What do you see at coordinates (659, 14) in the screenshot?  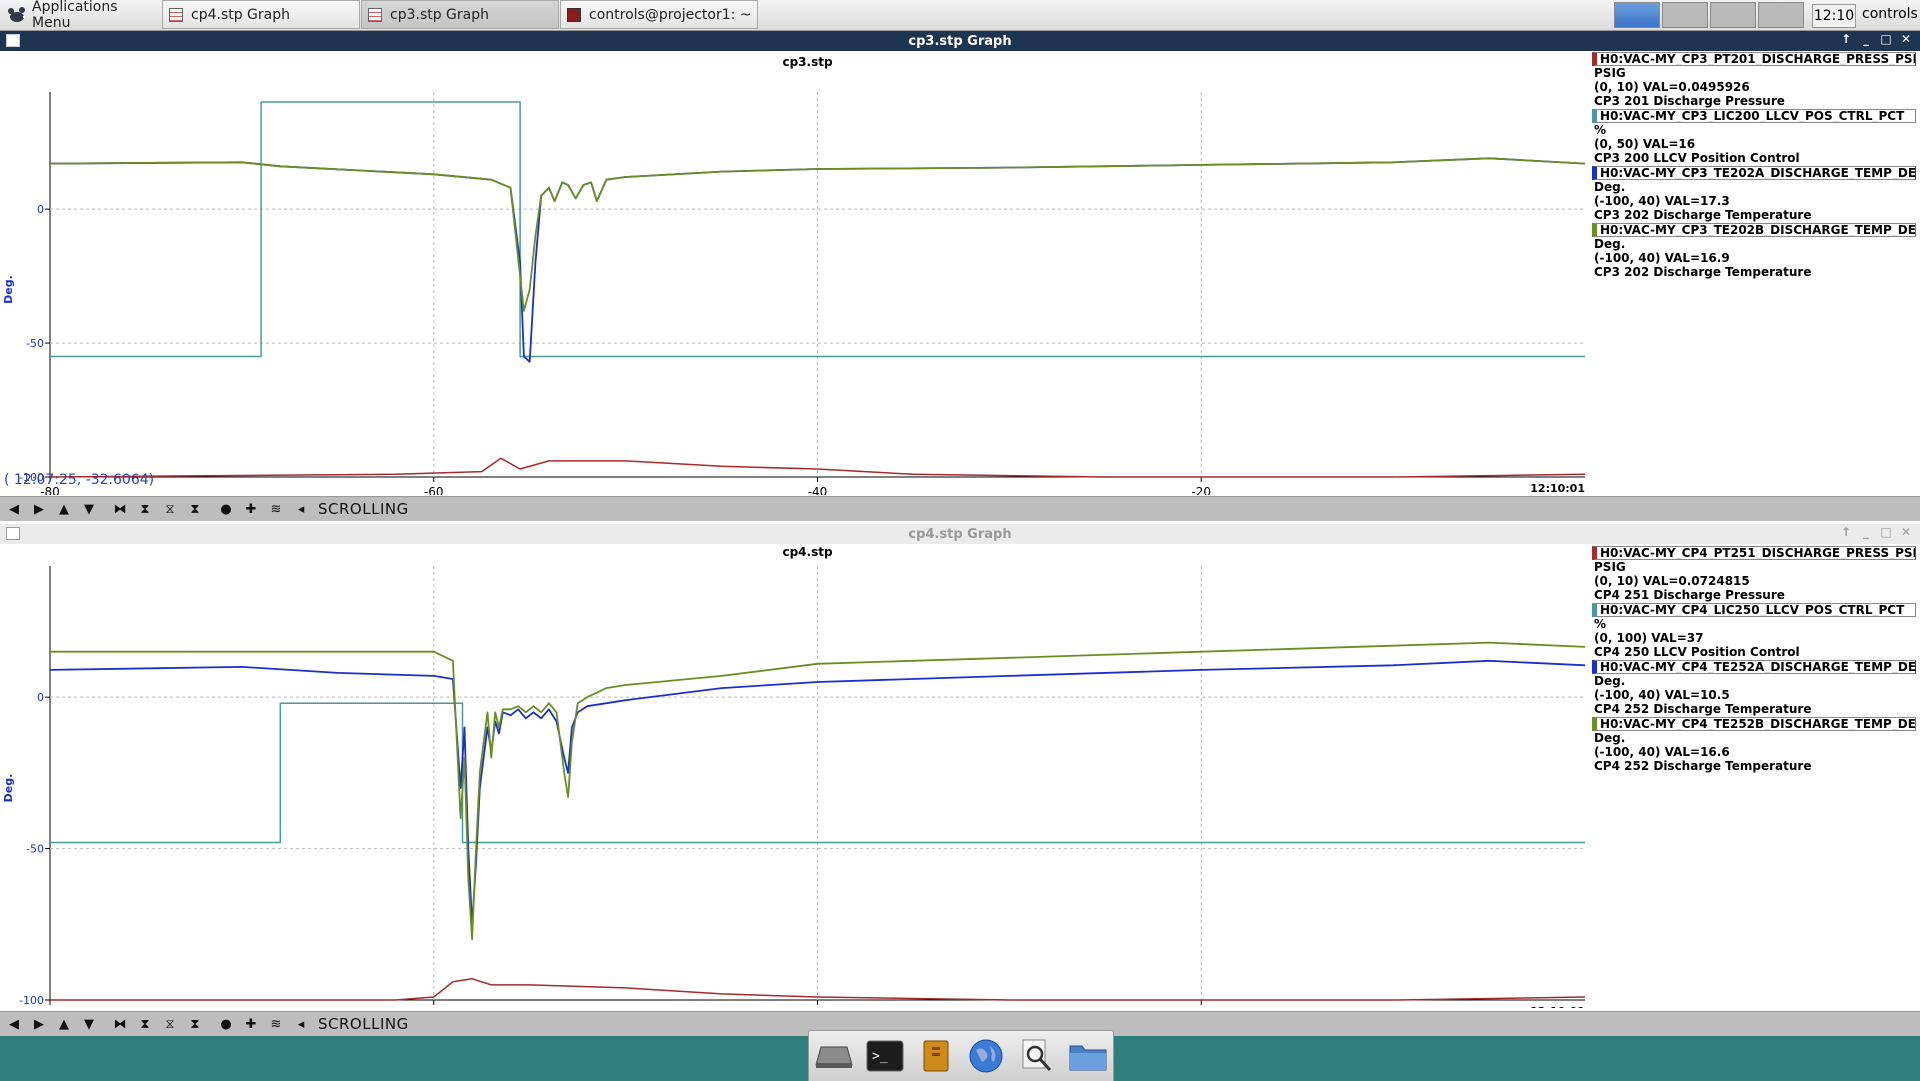 I see `task-terminal: controls@projector1: ~` at bounding box center [659, 14].